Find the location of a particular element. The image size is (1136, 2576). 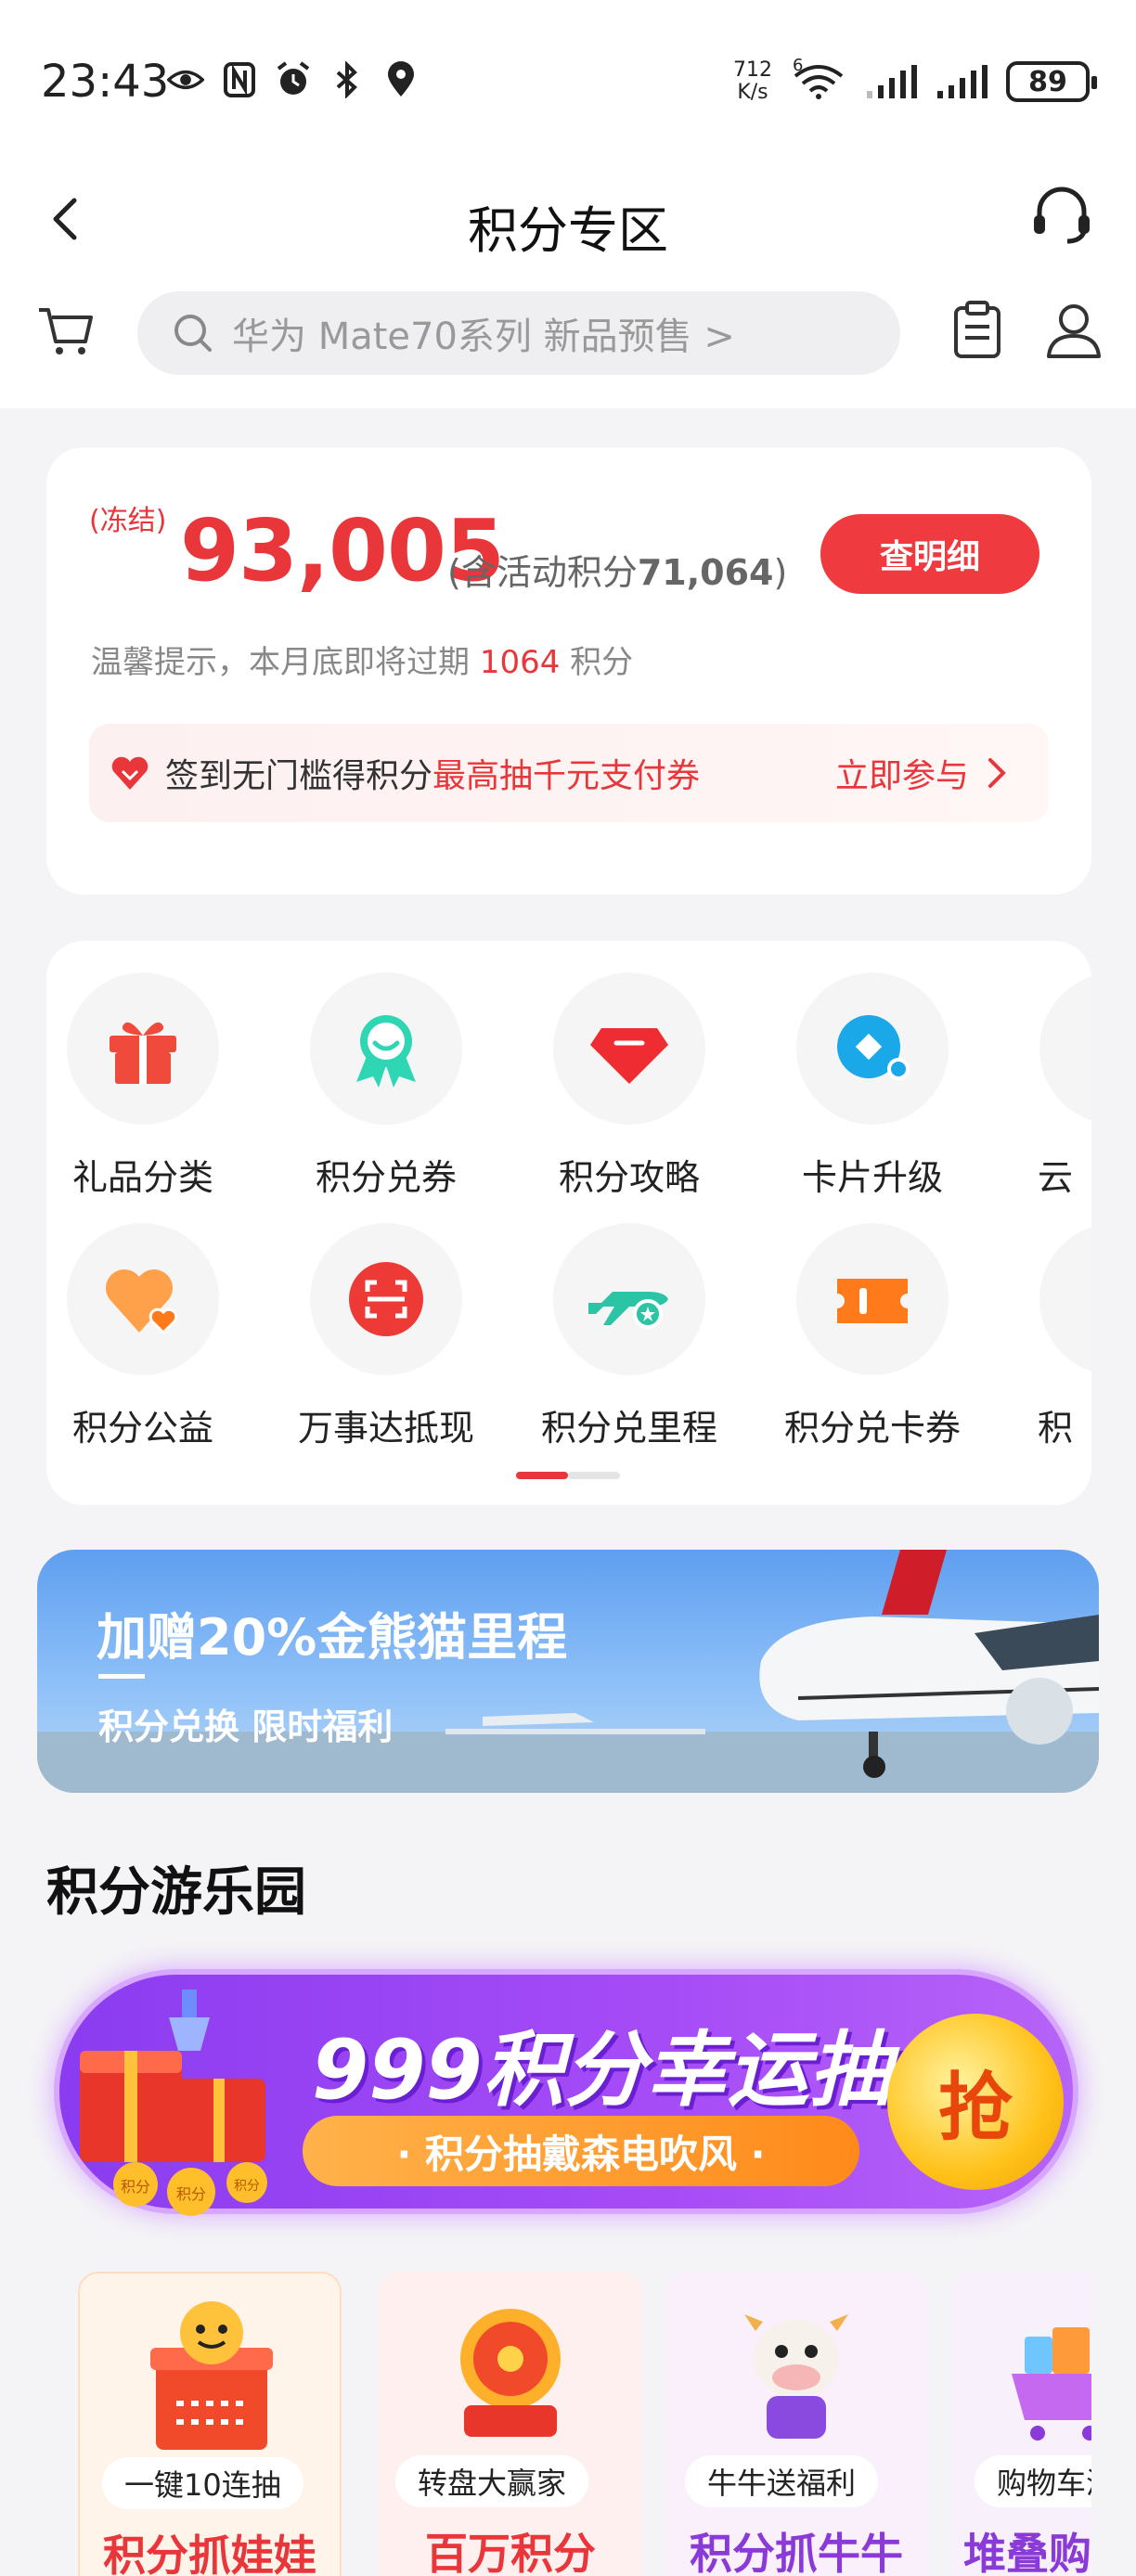

category-more: 积 is located at coordinates (1047, 1336).